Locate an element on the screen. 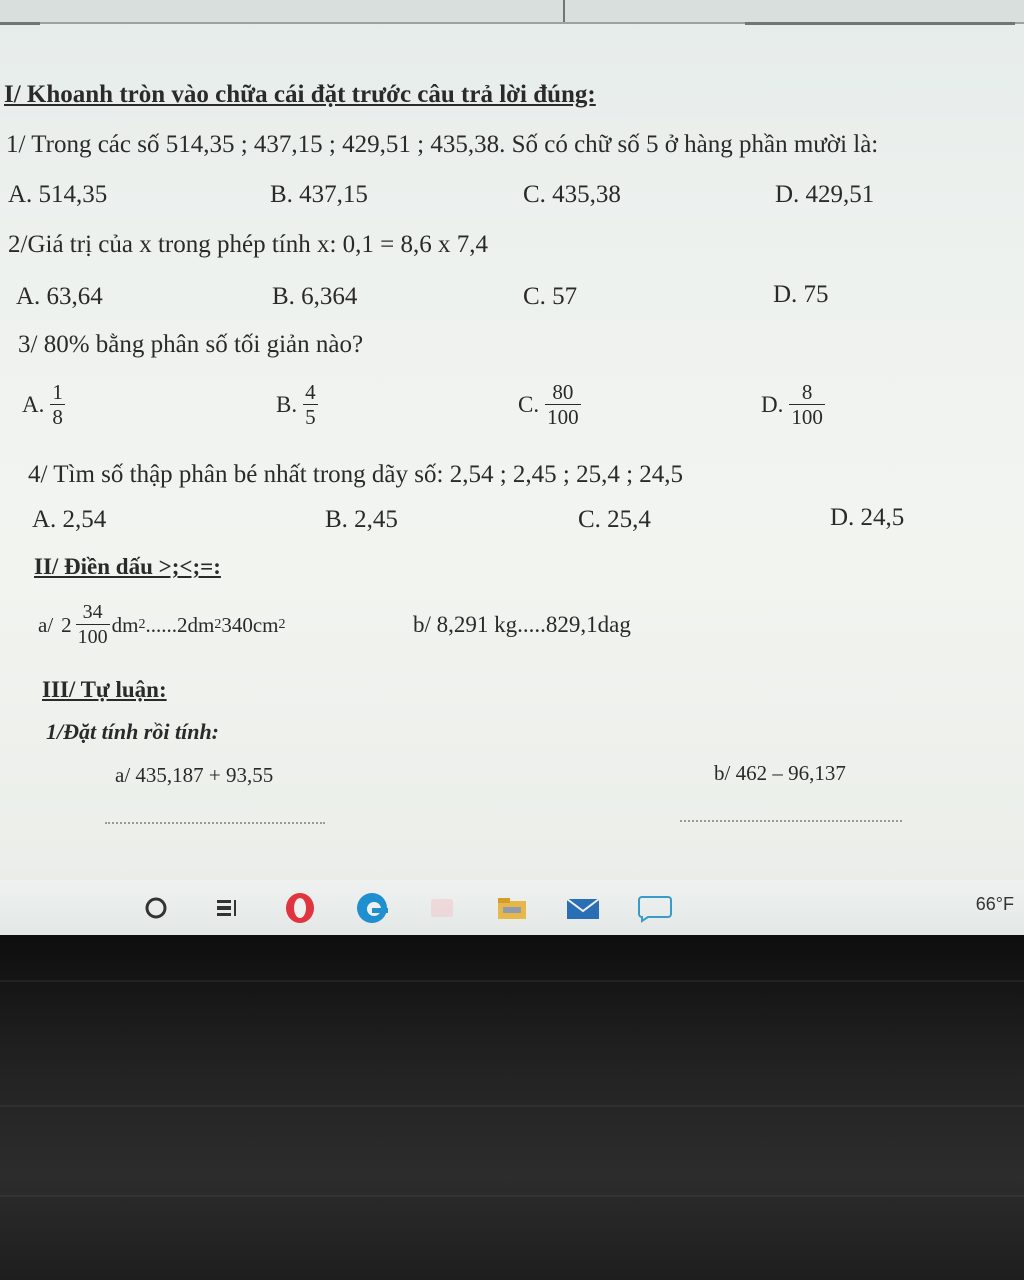 The image size is (1024, 1280). question-1-option-b: B. 437,15 is located at coordinates (319, 194).